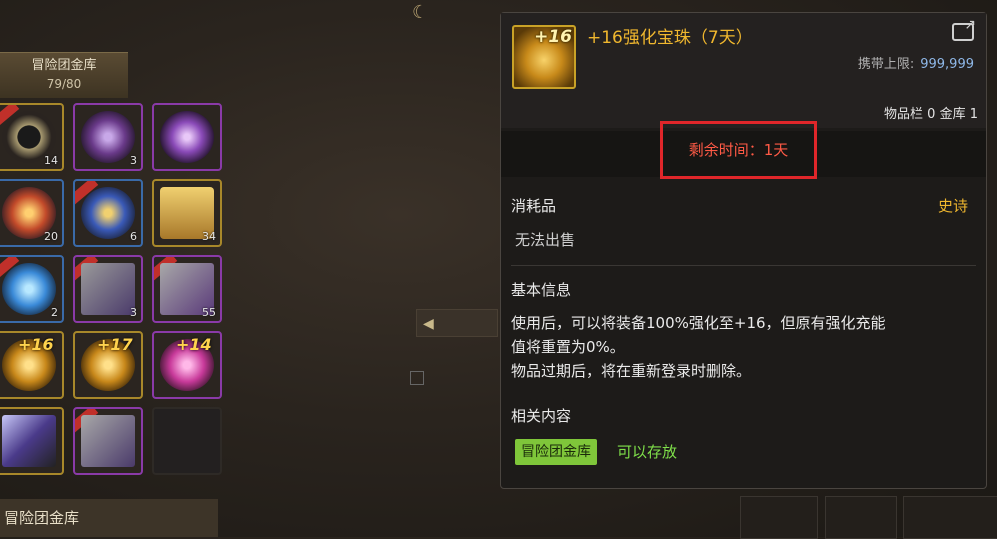  What do you see at coordinates (420, 12) in the screenshot?
I see `moon-icon: ☾` at bounding box center [420, 12].